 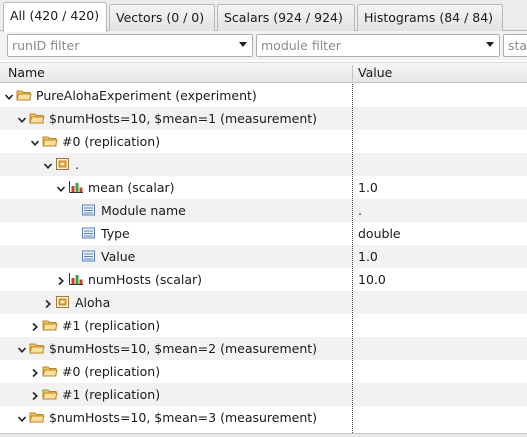 I want to click on tree-row: PureAlohaExperiment (experiment), so click(x=263, y=95).